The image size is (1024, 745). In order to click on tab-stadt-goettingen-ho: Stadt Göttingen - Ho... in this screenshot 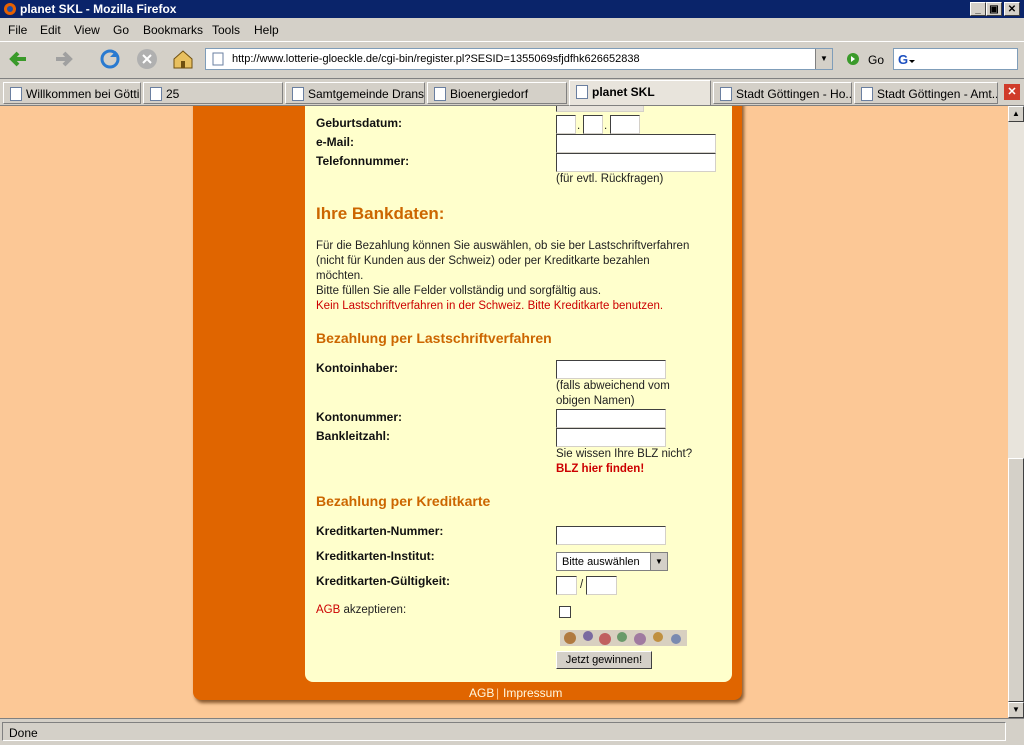, I will do `click(782, 93)`.